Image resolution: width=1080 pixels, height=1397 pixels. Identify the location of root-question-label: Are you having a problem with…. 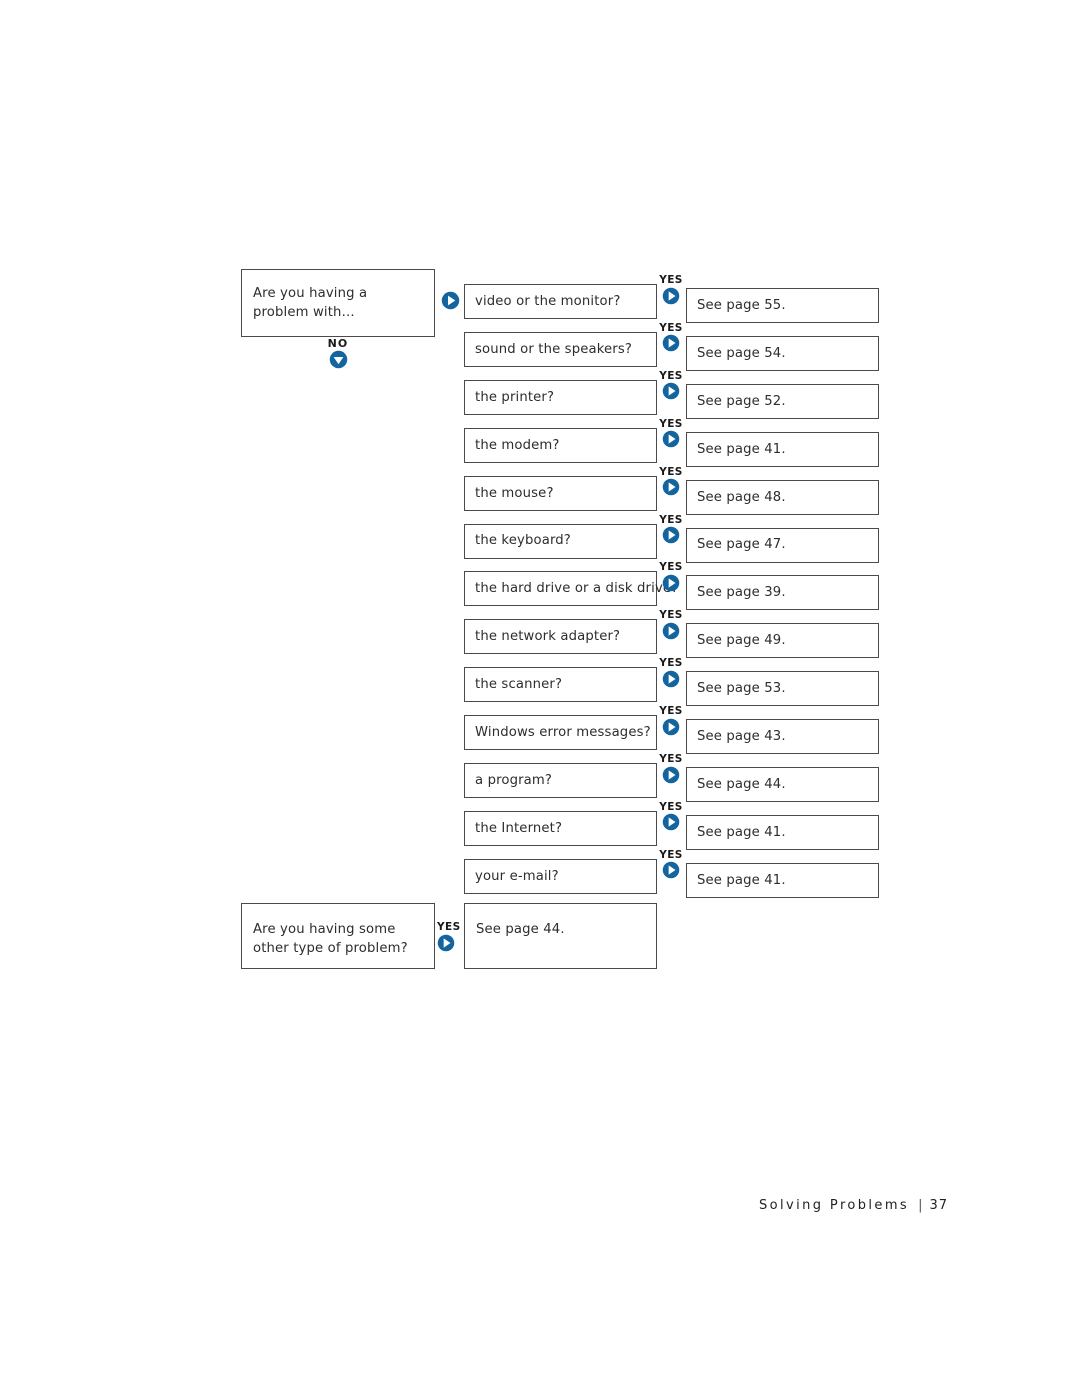
(310, 303).